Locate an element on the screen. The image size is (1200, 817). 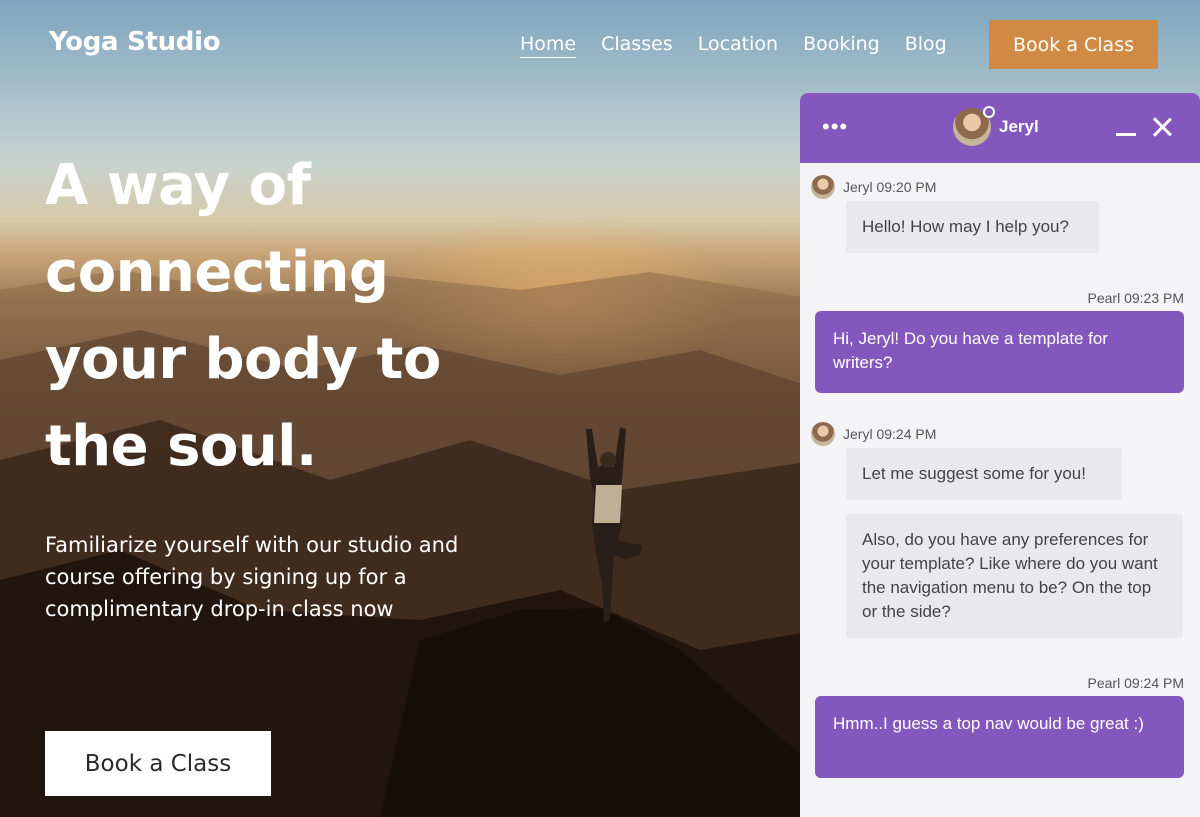
hero-title-line: connecting is located at coordinates (217, 272).